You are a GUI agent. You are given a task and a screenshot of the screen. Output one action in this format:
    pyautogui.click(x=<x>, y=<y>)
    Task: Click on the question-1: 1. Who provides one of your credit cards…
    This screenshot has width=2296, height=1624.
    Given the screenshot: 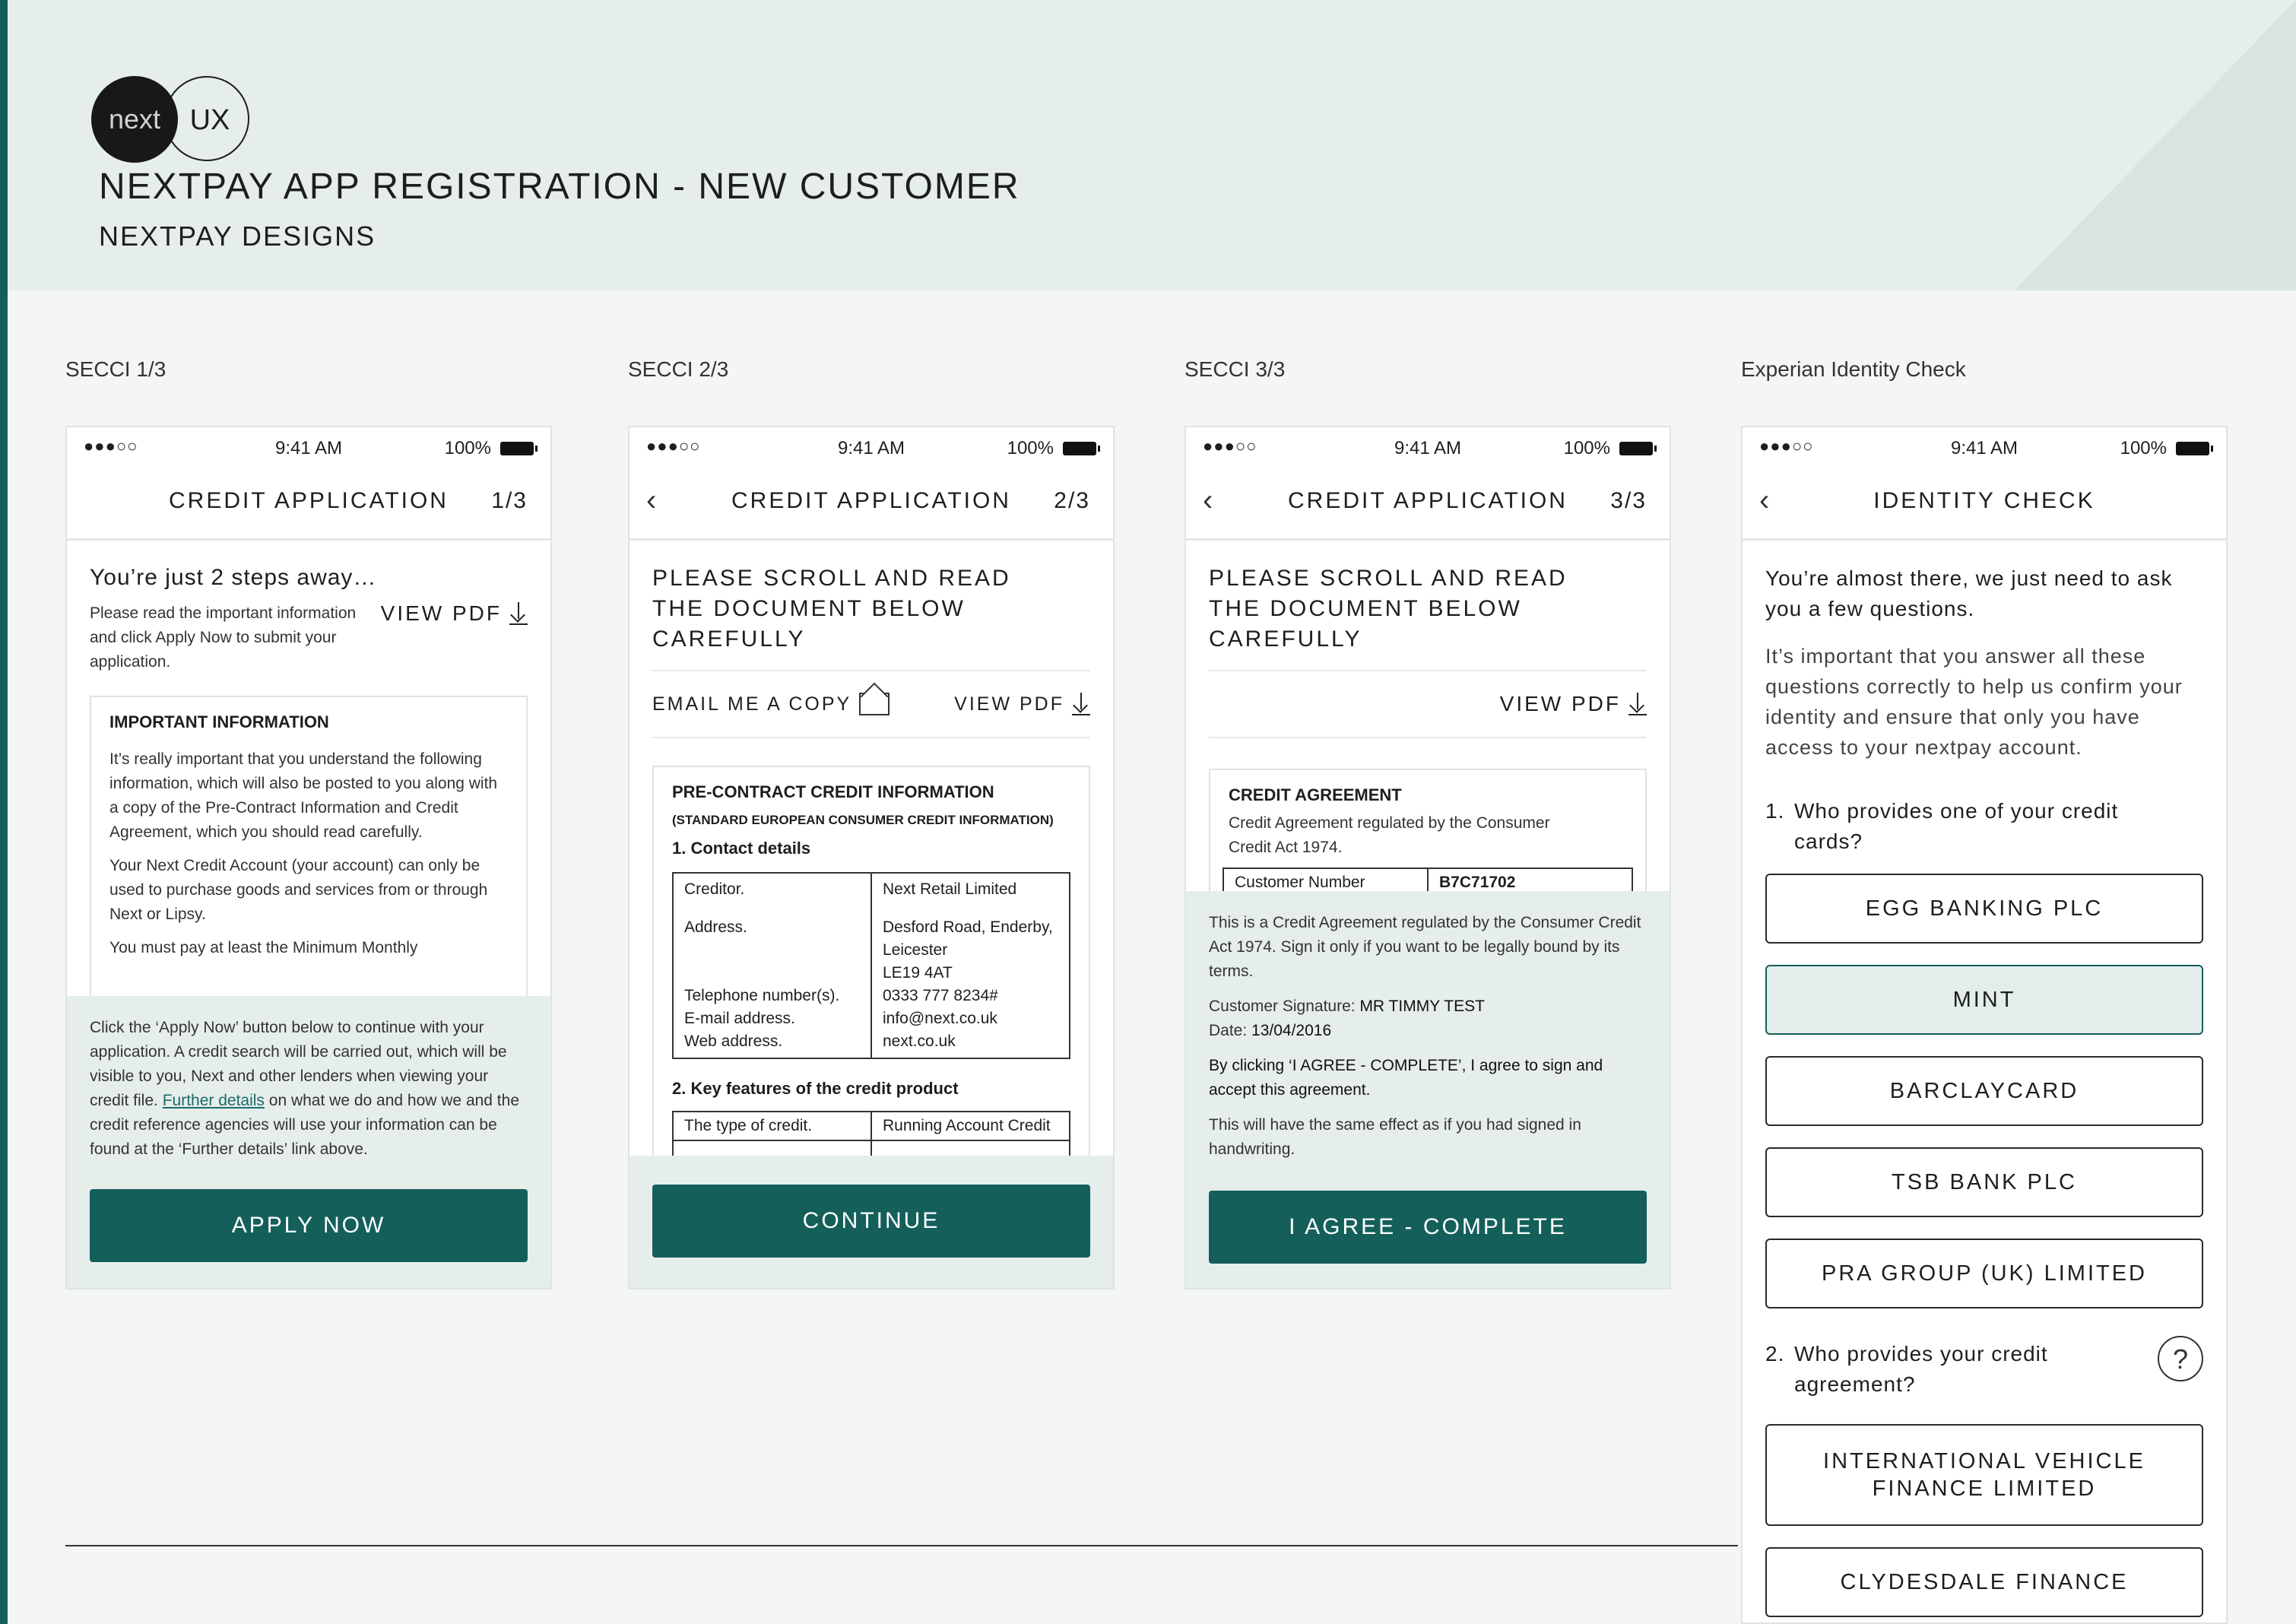 What is the action you would take?
    pyautogui.click(x=1942, y=826)
    